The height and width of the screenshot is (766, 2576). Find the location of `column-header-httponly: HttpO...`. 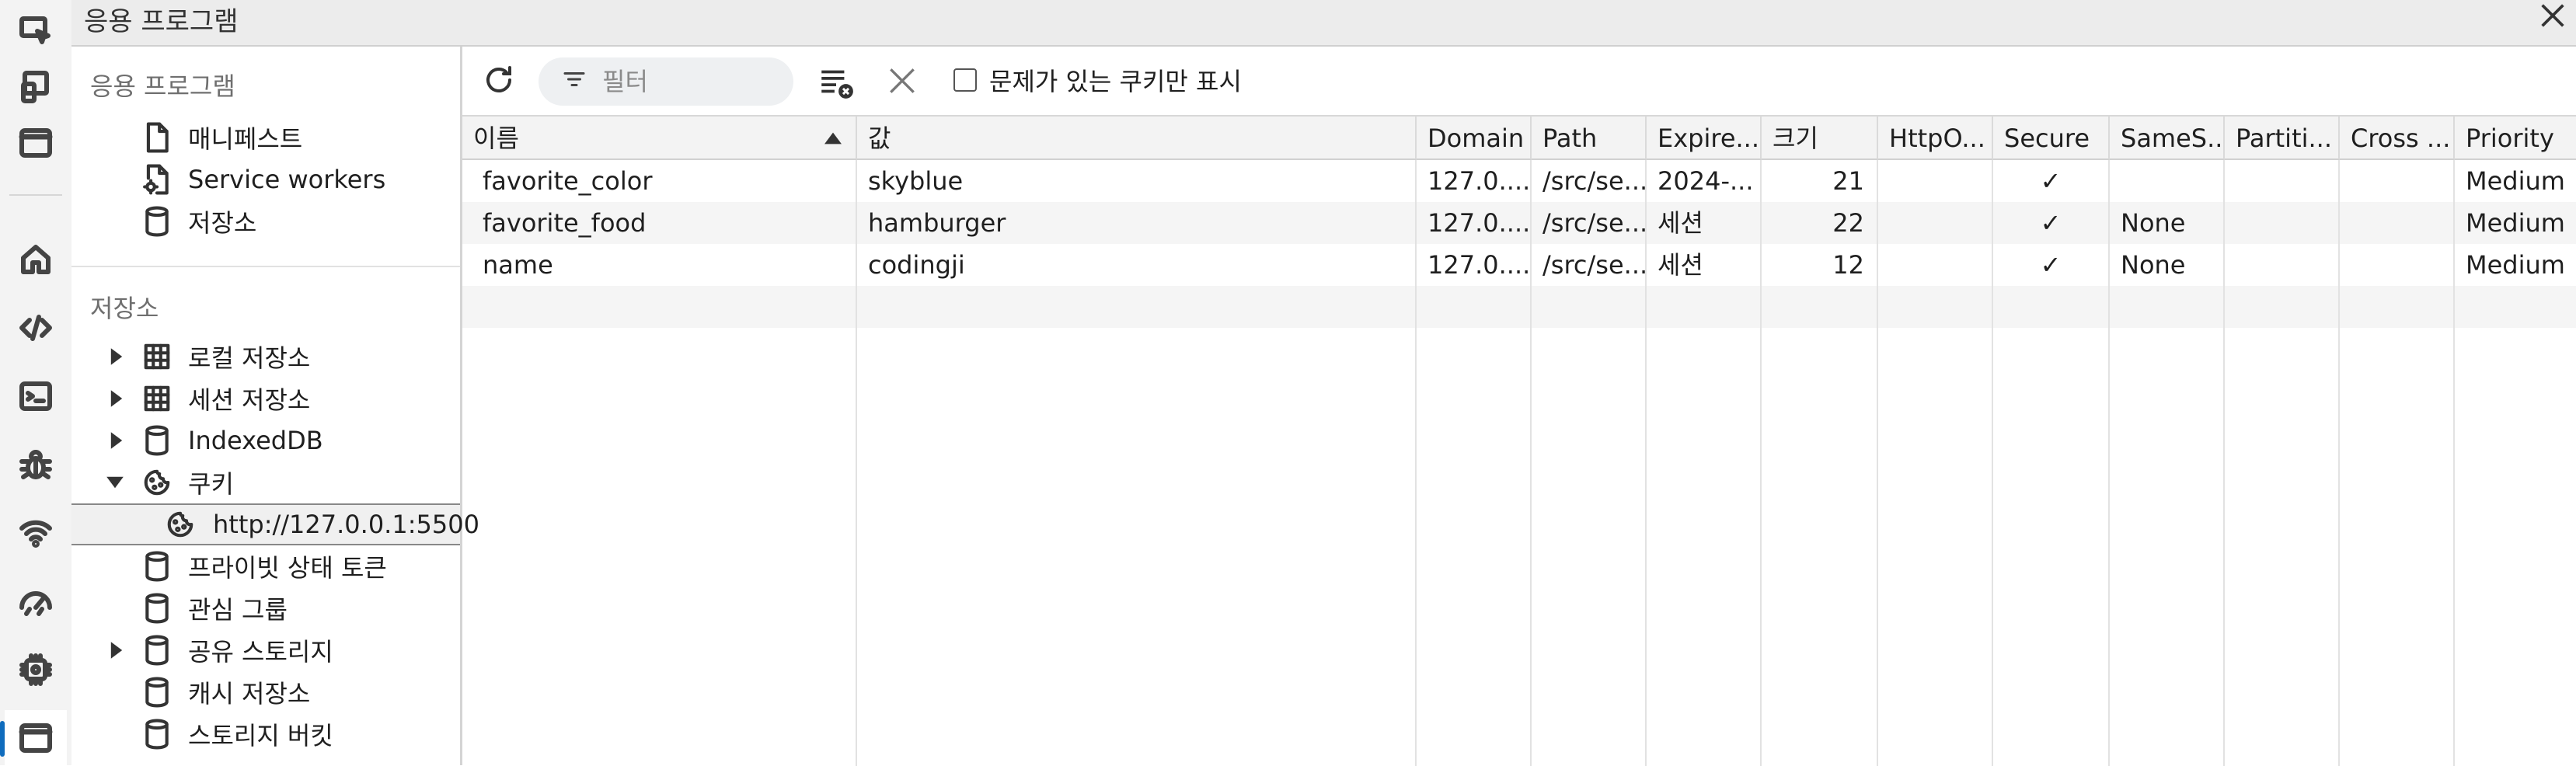

column-header-httponly: HttpO... is located at coordinates (1935, 139).